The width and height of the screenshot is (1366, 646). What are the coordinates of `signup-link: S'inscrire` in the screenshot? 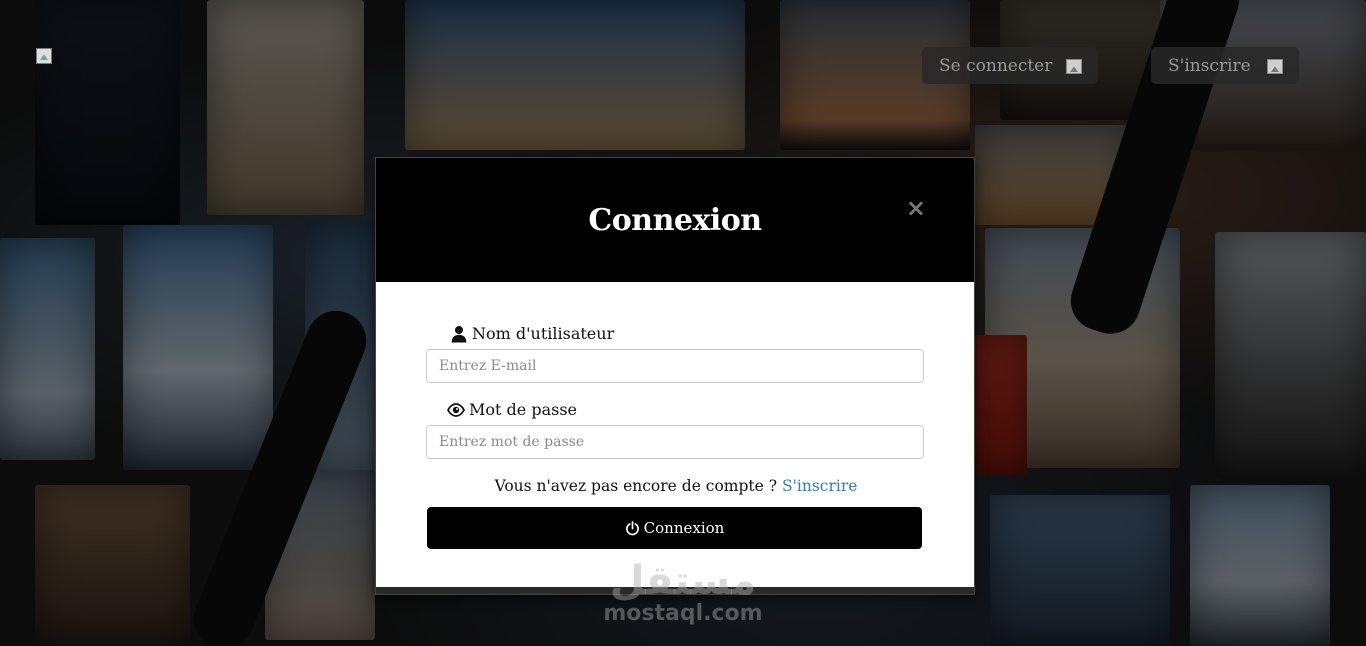 It's located at (819, 486).